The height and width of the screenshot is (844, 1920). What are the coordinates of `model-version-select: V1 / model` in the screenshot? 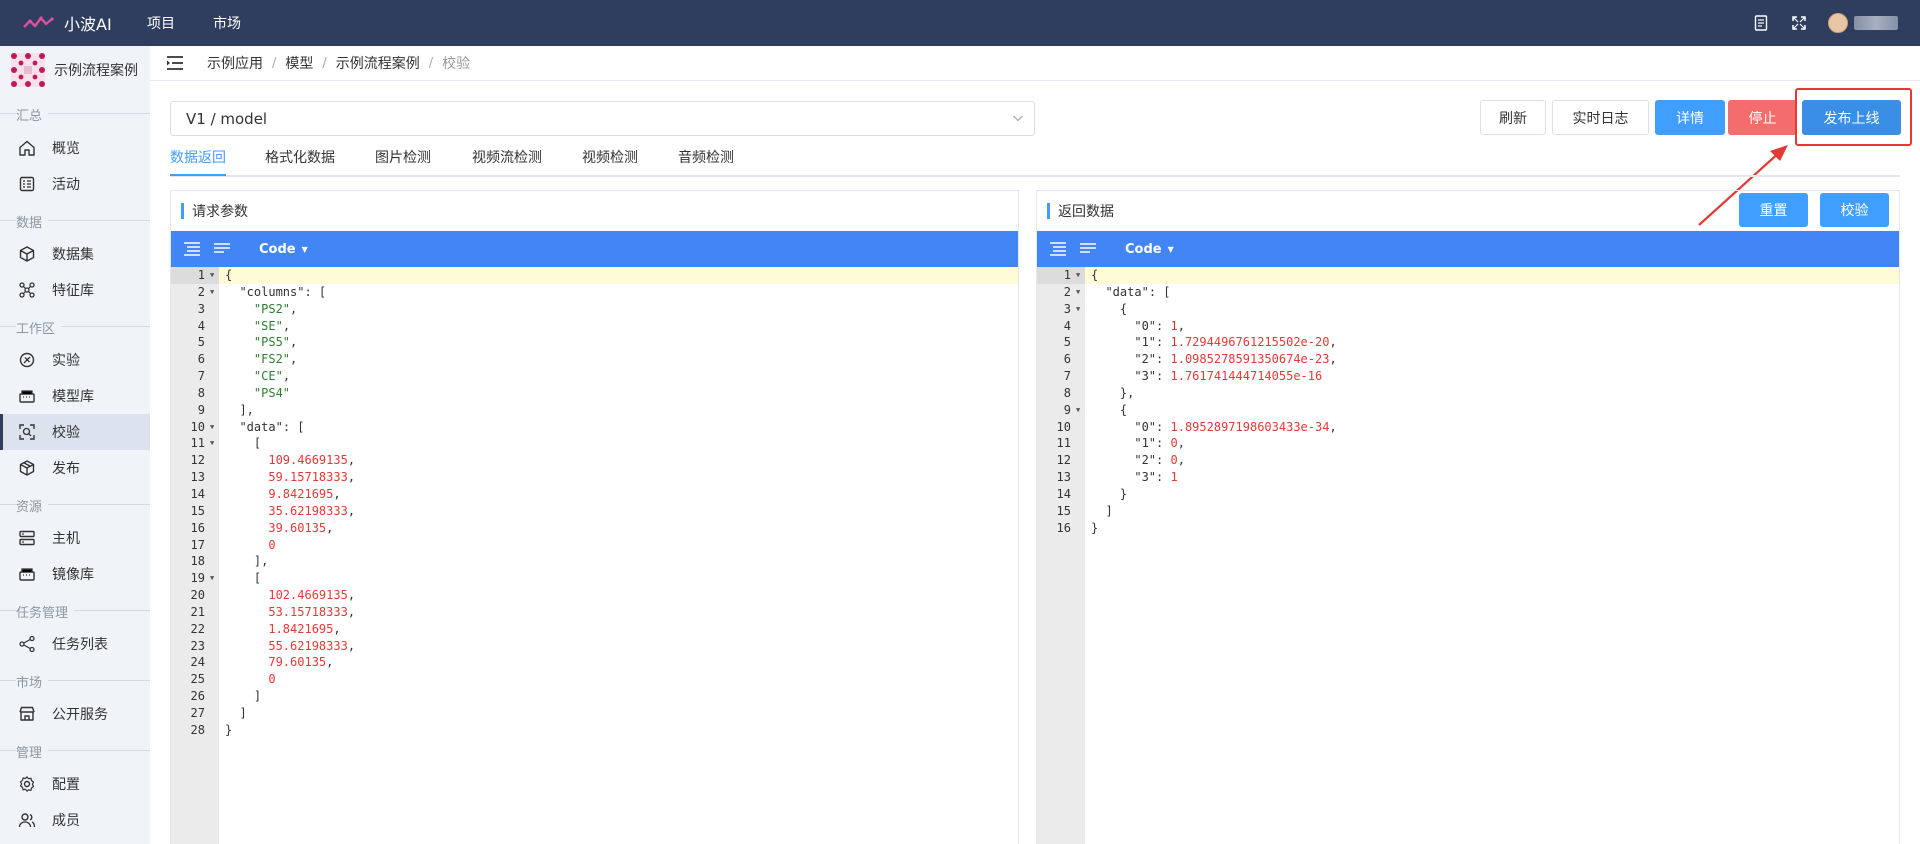 It's located at (602, 118).